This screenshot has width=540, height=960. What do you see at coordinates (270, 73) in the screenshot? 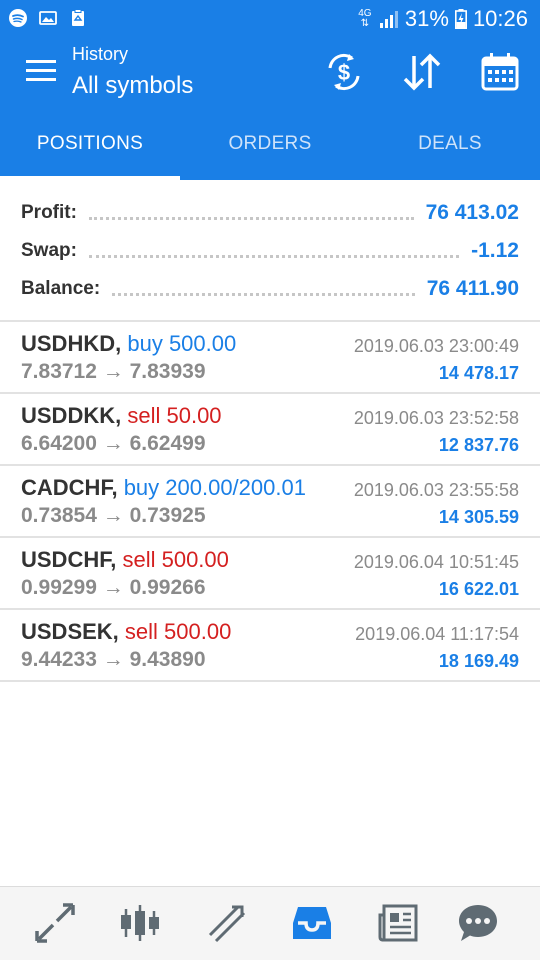
I see `app-bar: History All symbols $` at bounding box center [270, 73].